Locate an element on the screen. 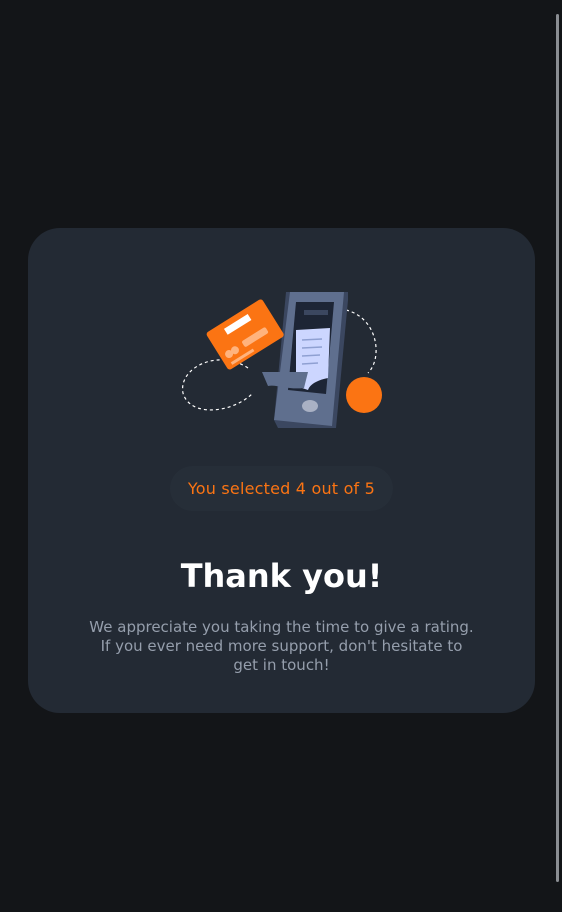 Image resolution: width=562 pixels, height=912 pixels. rating-selected-badge: You selected 4 out of 5 is located at coordinates (281, 488).